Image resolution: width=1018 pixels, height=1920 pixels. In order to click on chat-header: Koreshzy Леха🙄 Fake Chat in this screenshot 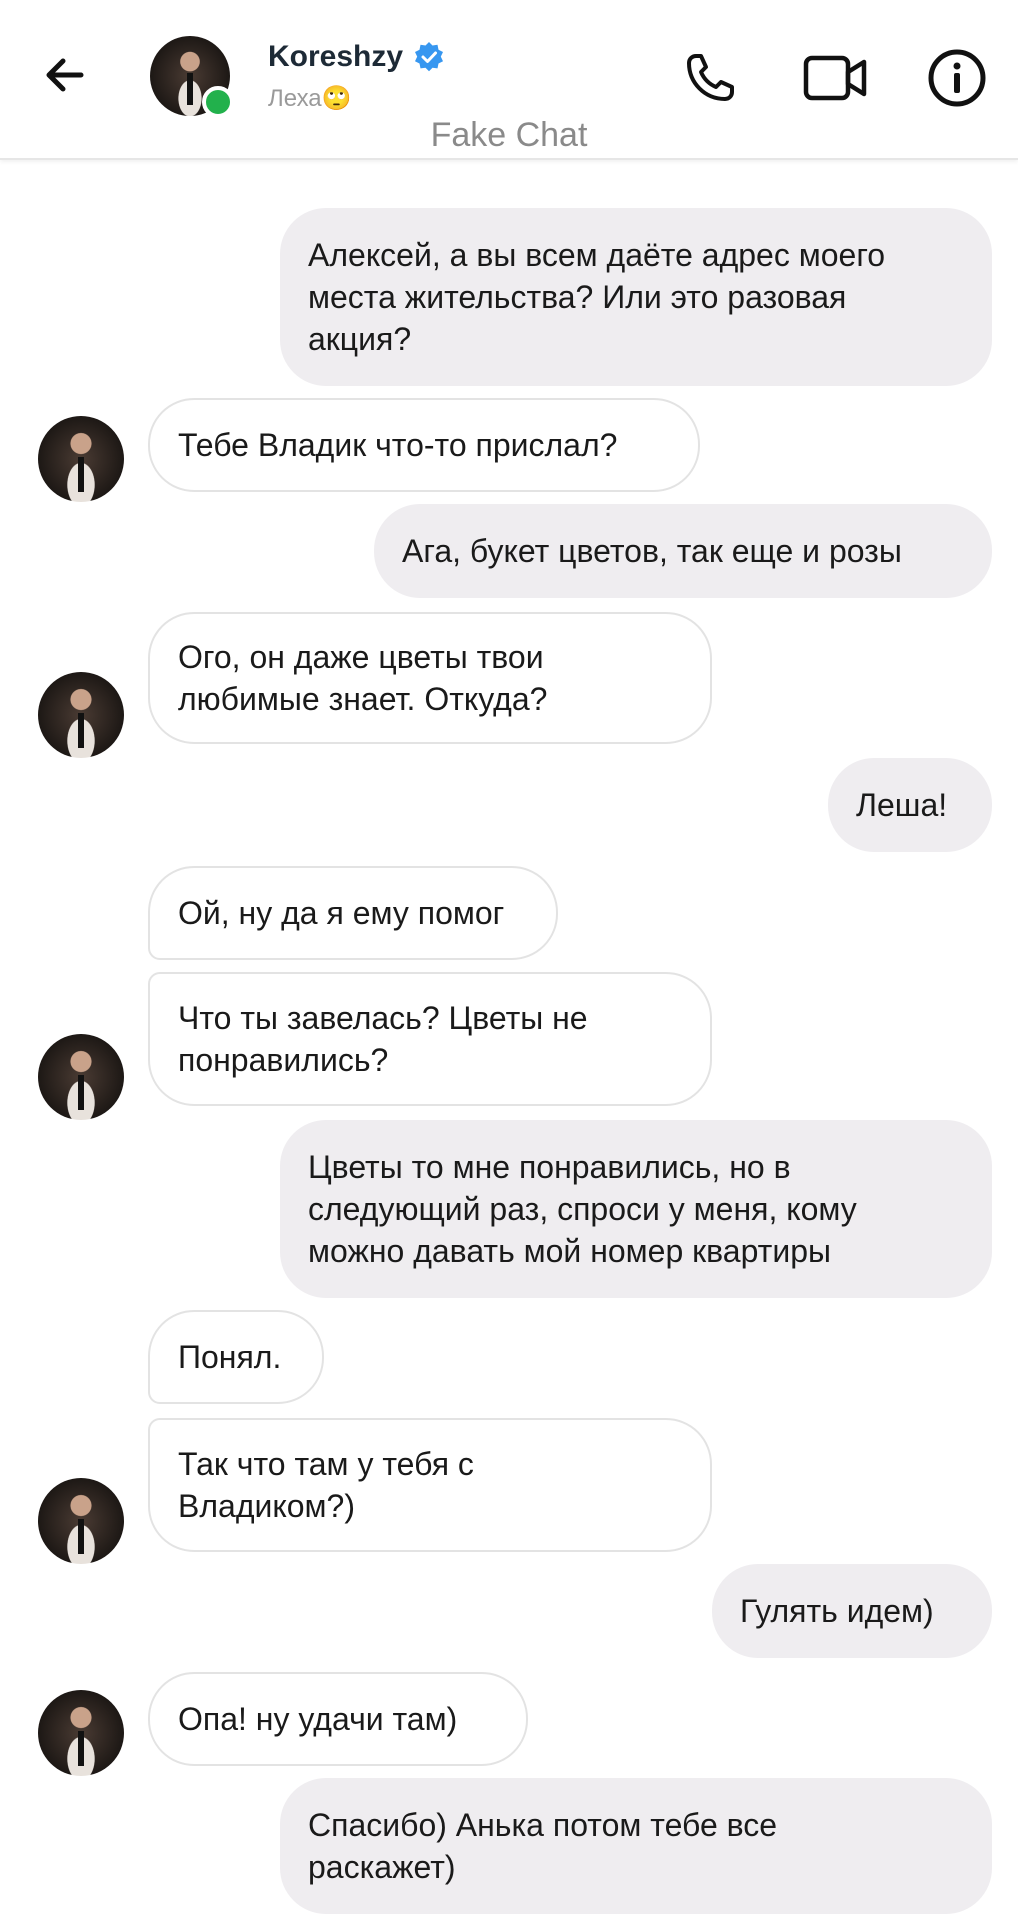, I will do `click(509, 80)`.